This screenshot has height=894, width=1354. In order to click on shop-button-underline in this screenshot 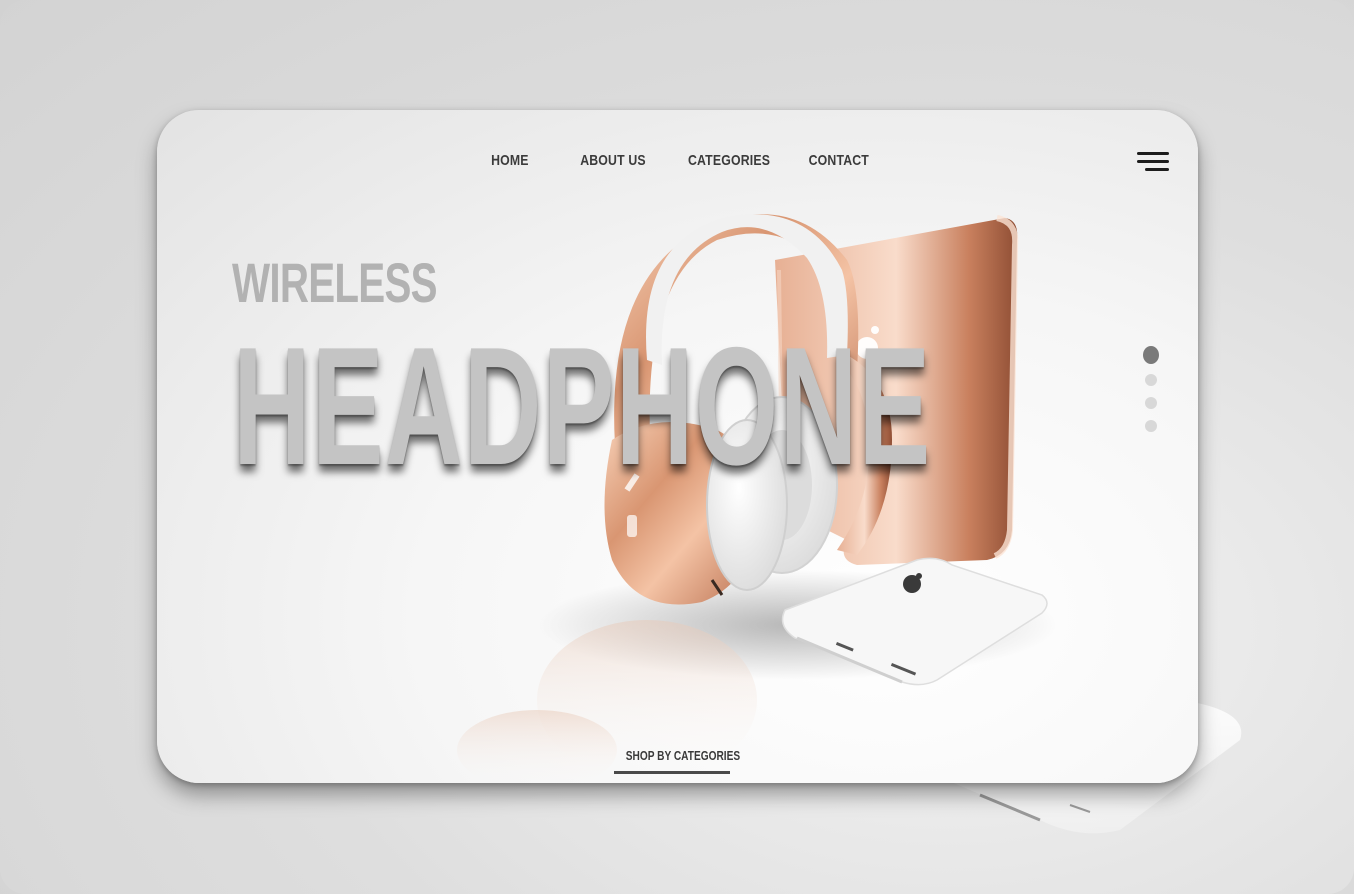, I will do `click(672, 772)`.